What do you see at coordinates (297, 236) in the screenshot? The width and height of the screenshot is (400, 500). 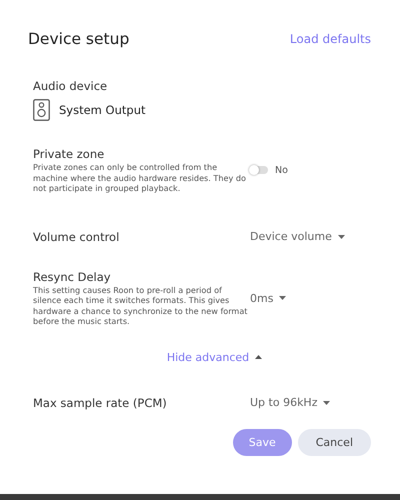 I see `dropdown: Device volume` at bounding box center [297, 236].